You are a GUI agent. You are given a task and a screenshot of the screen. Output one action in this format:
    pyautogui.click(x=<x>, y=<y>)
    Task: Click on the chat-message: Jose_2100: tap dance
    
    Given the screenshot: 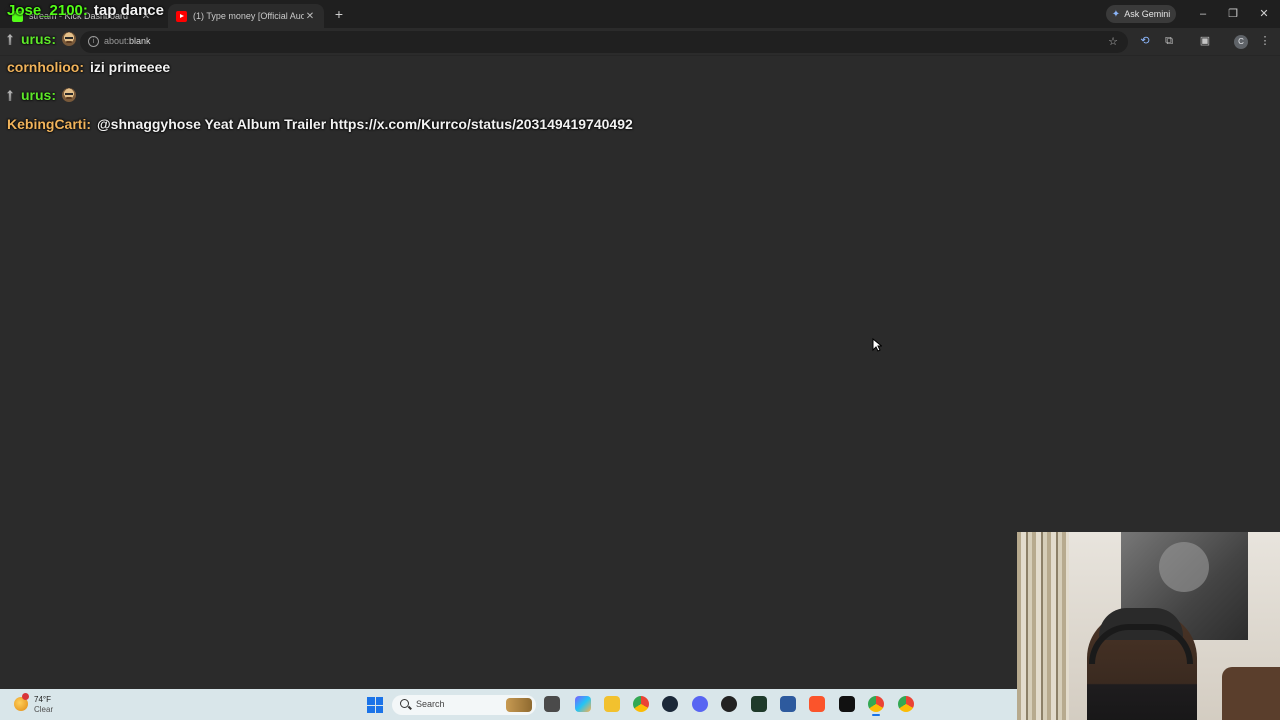 What is the action you would take?
    pyautogui.click(x=85, y=10)
    